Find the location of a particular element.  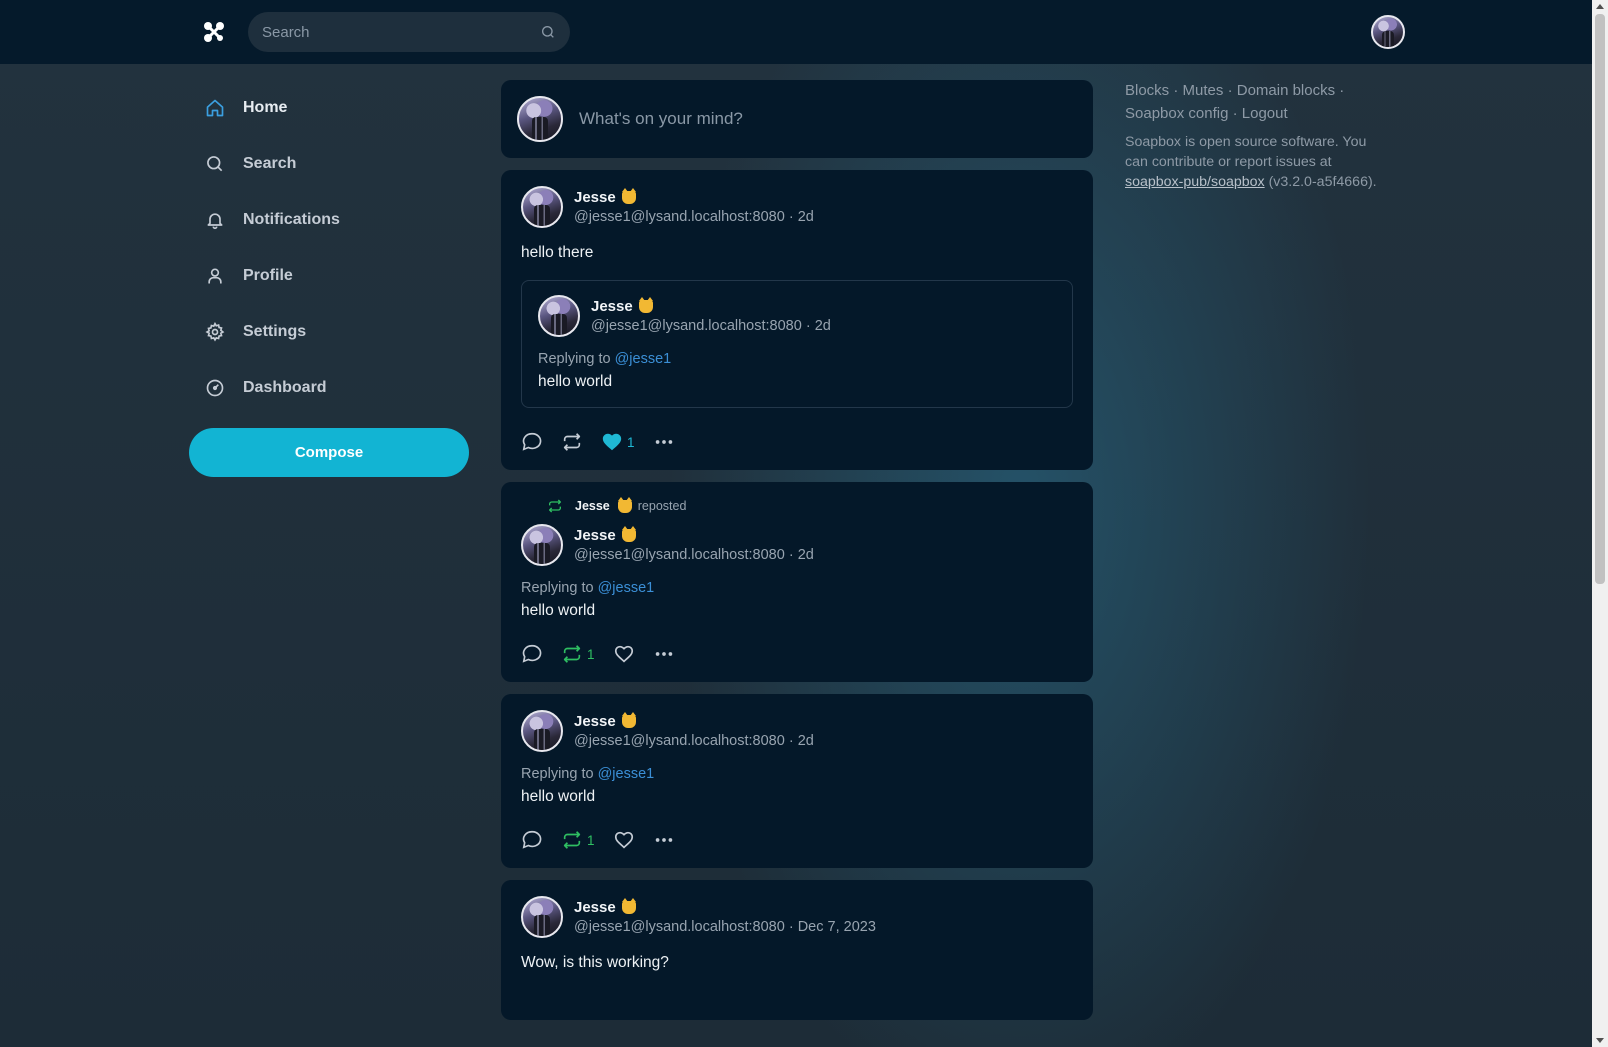

composer: What's on your mind? is located at coordinates (797, 119).